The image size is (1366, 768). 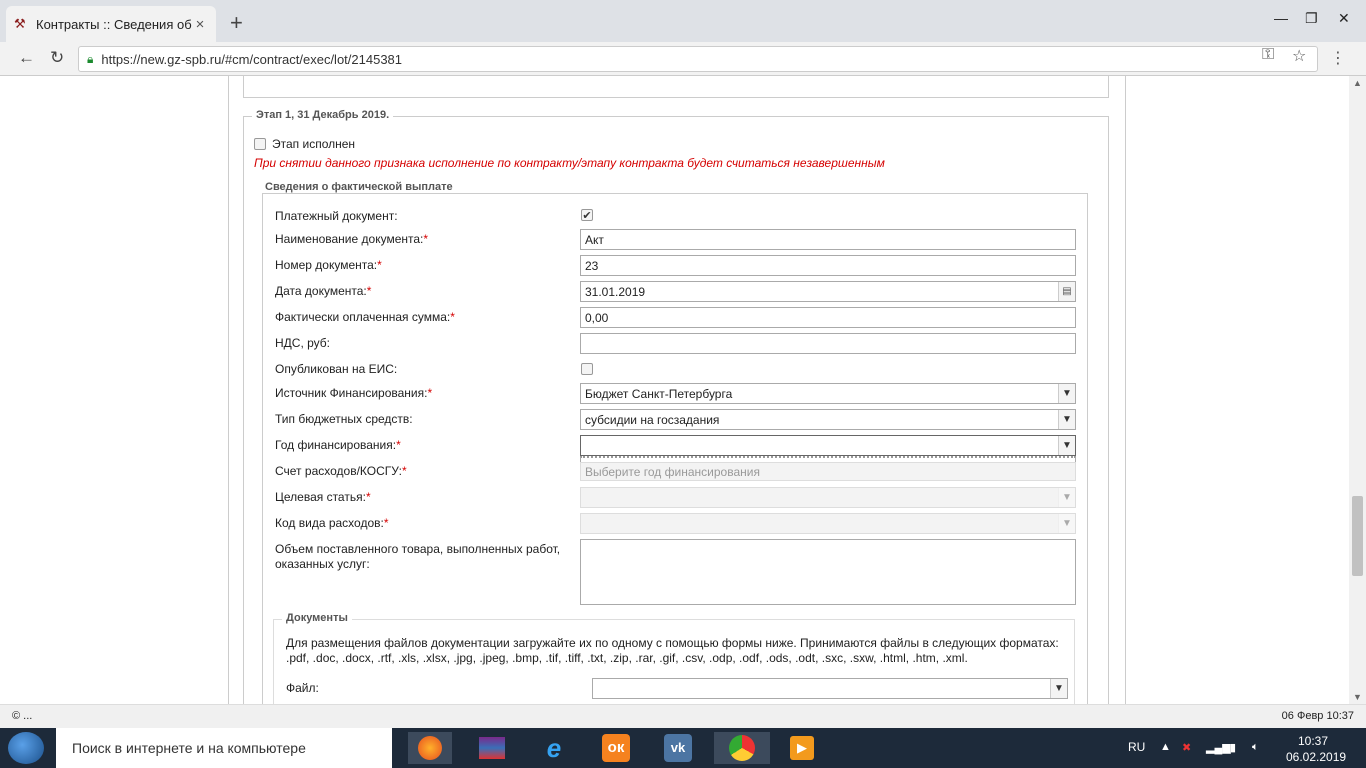 I want to click on battery-icon: ▮, so click(x=1233, y=747).